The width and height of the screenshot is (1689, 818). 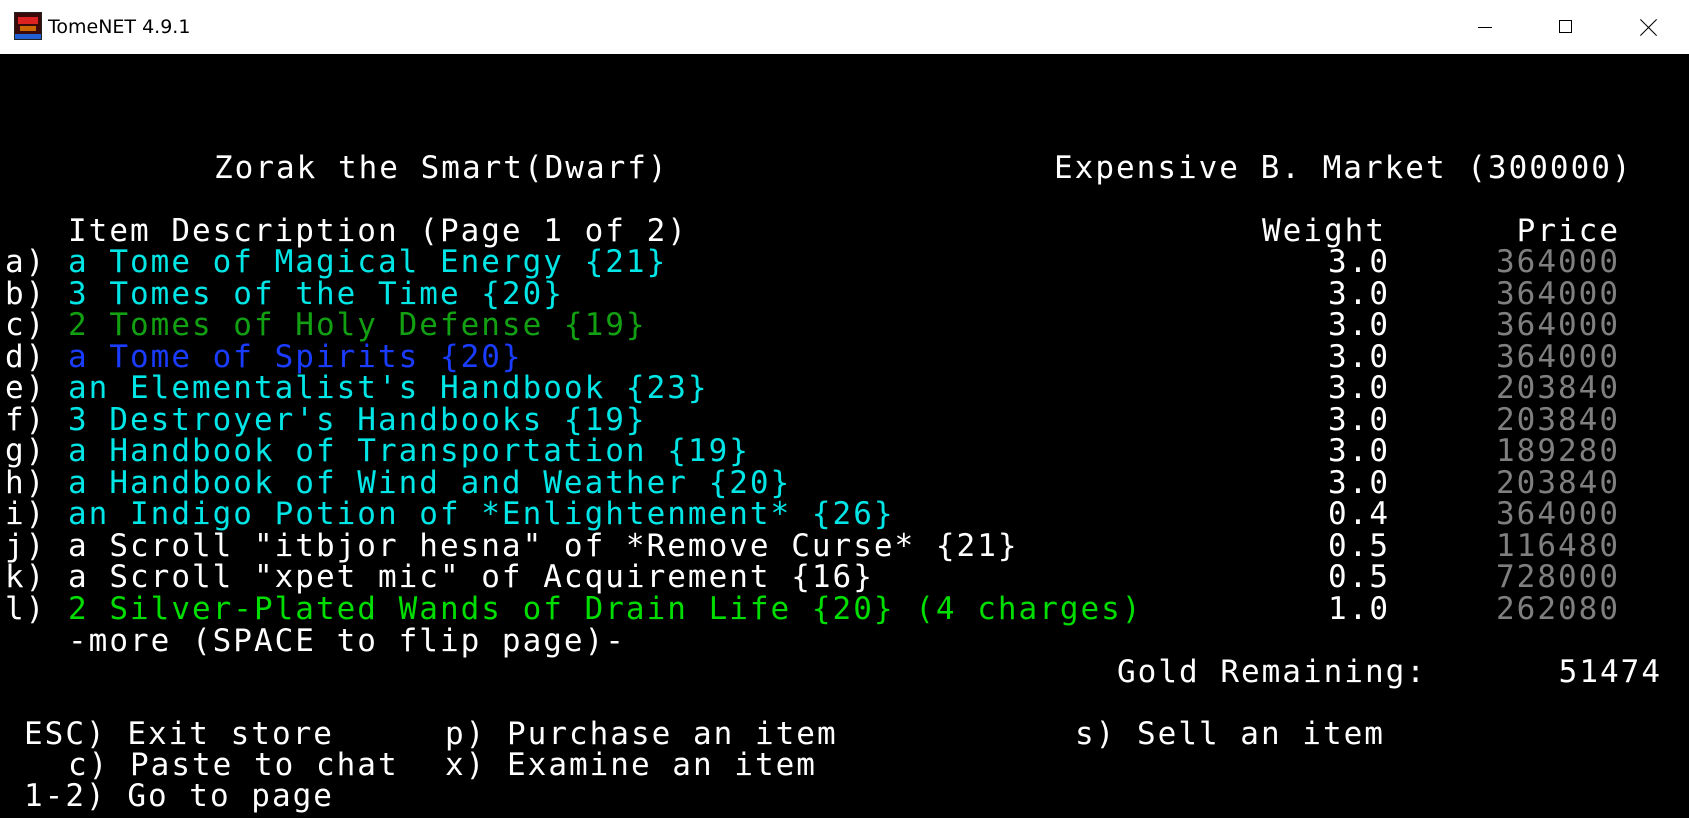 I want to click on item-weight: 0.4, so click(x=1359, y=514).